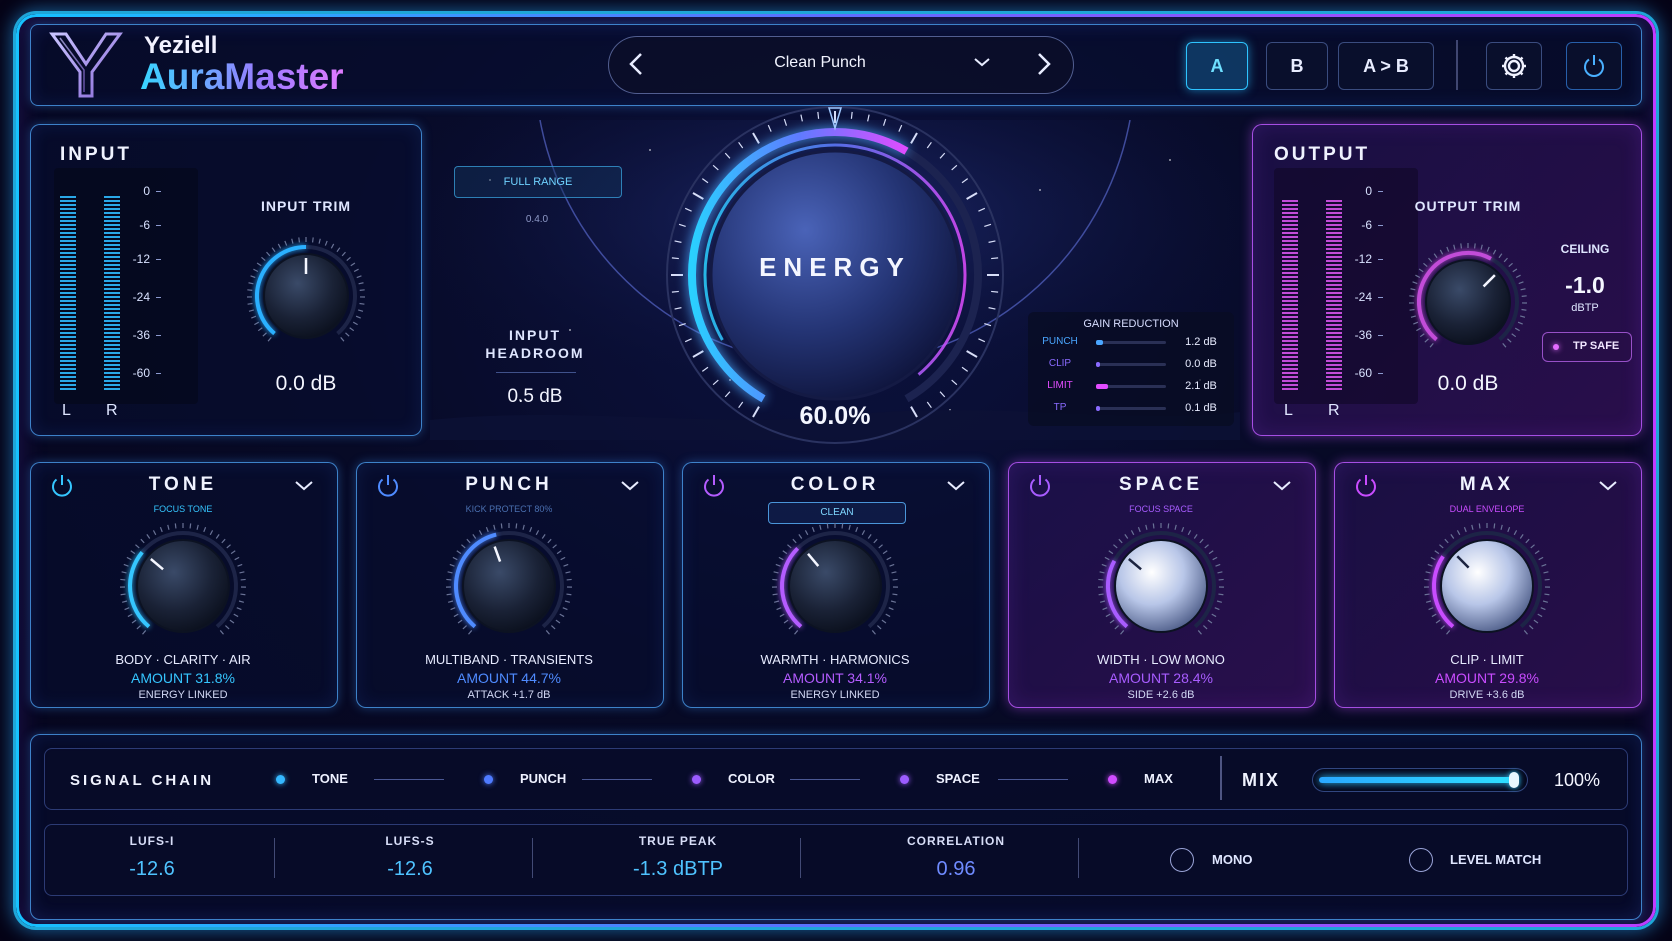 The image size is (1672, 941). Describe the element at coordinates (1201, 408) in the screenshot. I see `gr-row-value: 0.1 dB` at that location.